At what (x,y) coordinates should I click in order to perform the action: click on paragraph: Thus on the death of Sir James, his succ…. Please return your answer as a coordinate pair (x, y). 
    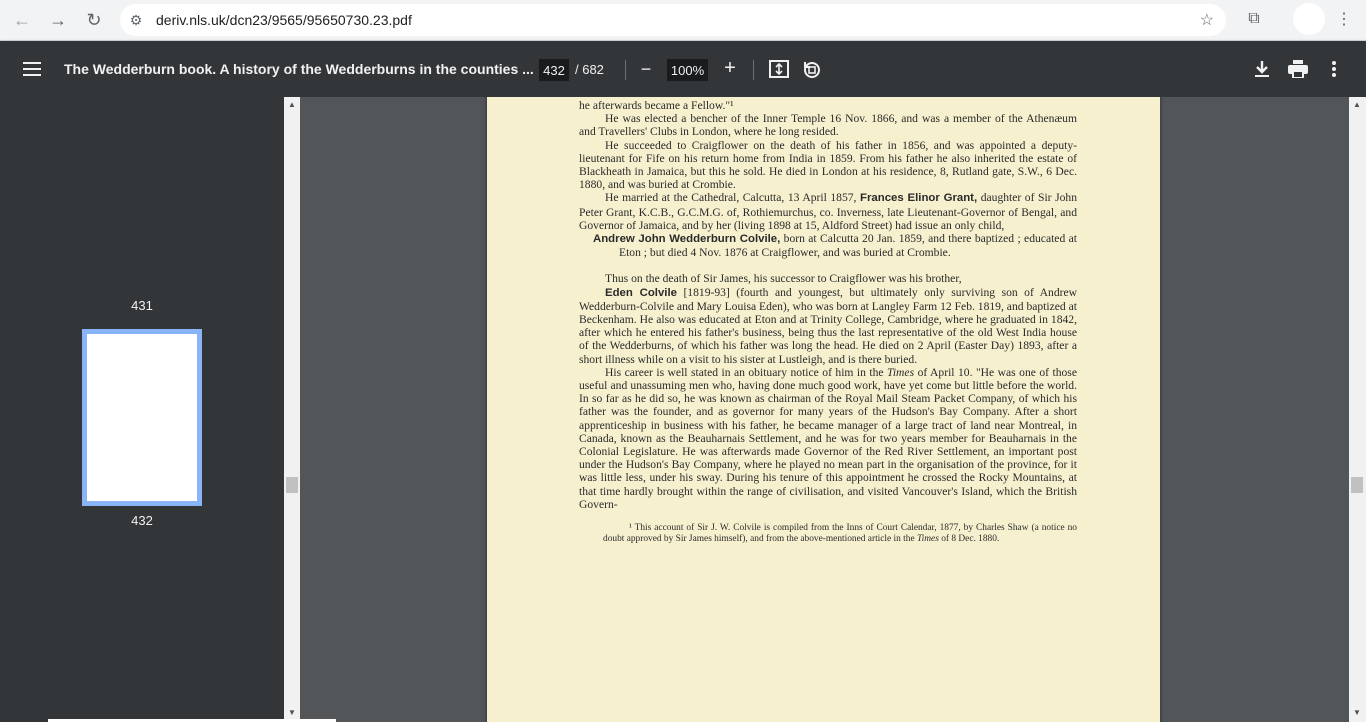
    Looking at the image, I should click on (783, 279).